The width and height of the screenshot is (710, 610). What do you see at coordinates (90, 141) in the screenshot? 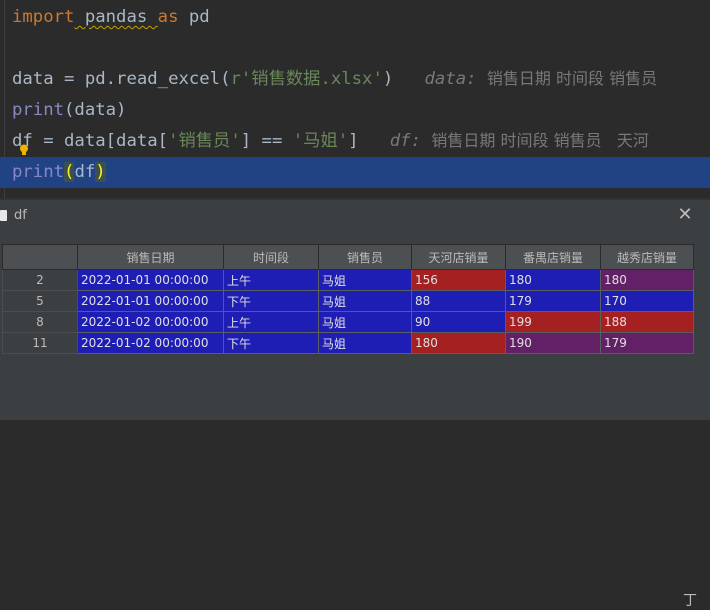
I see `code-text: df = data[data[` at bounding box center [90, 141].